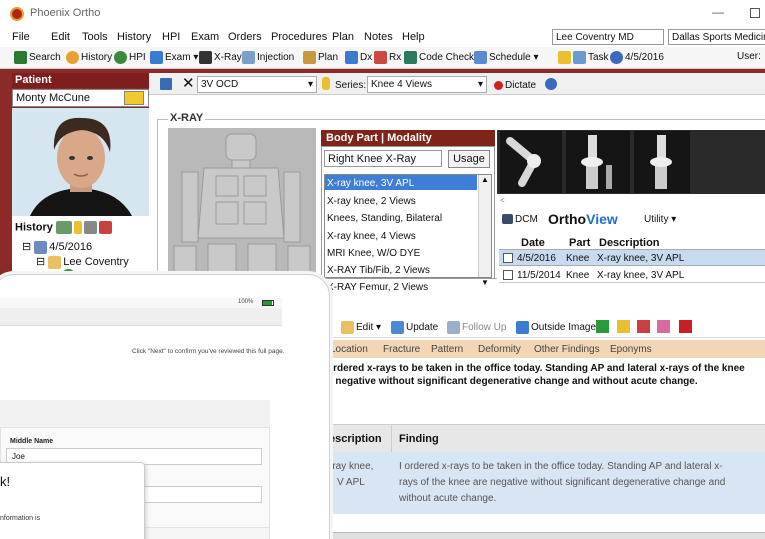 The image size is (765, 539). What do you see at coordinates (371, 201) in the screenshot?
I see `modality-option: X-ray knee, 2 Views` at bounding box center [371, 201].